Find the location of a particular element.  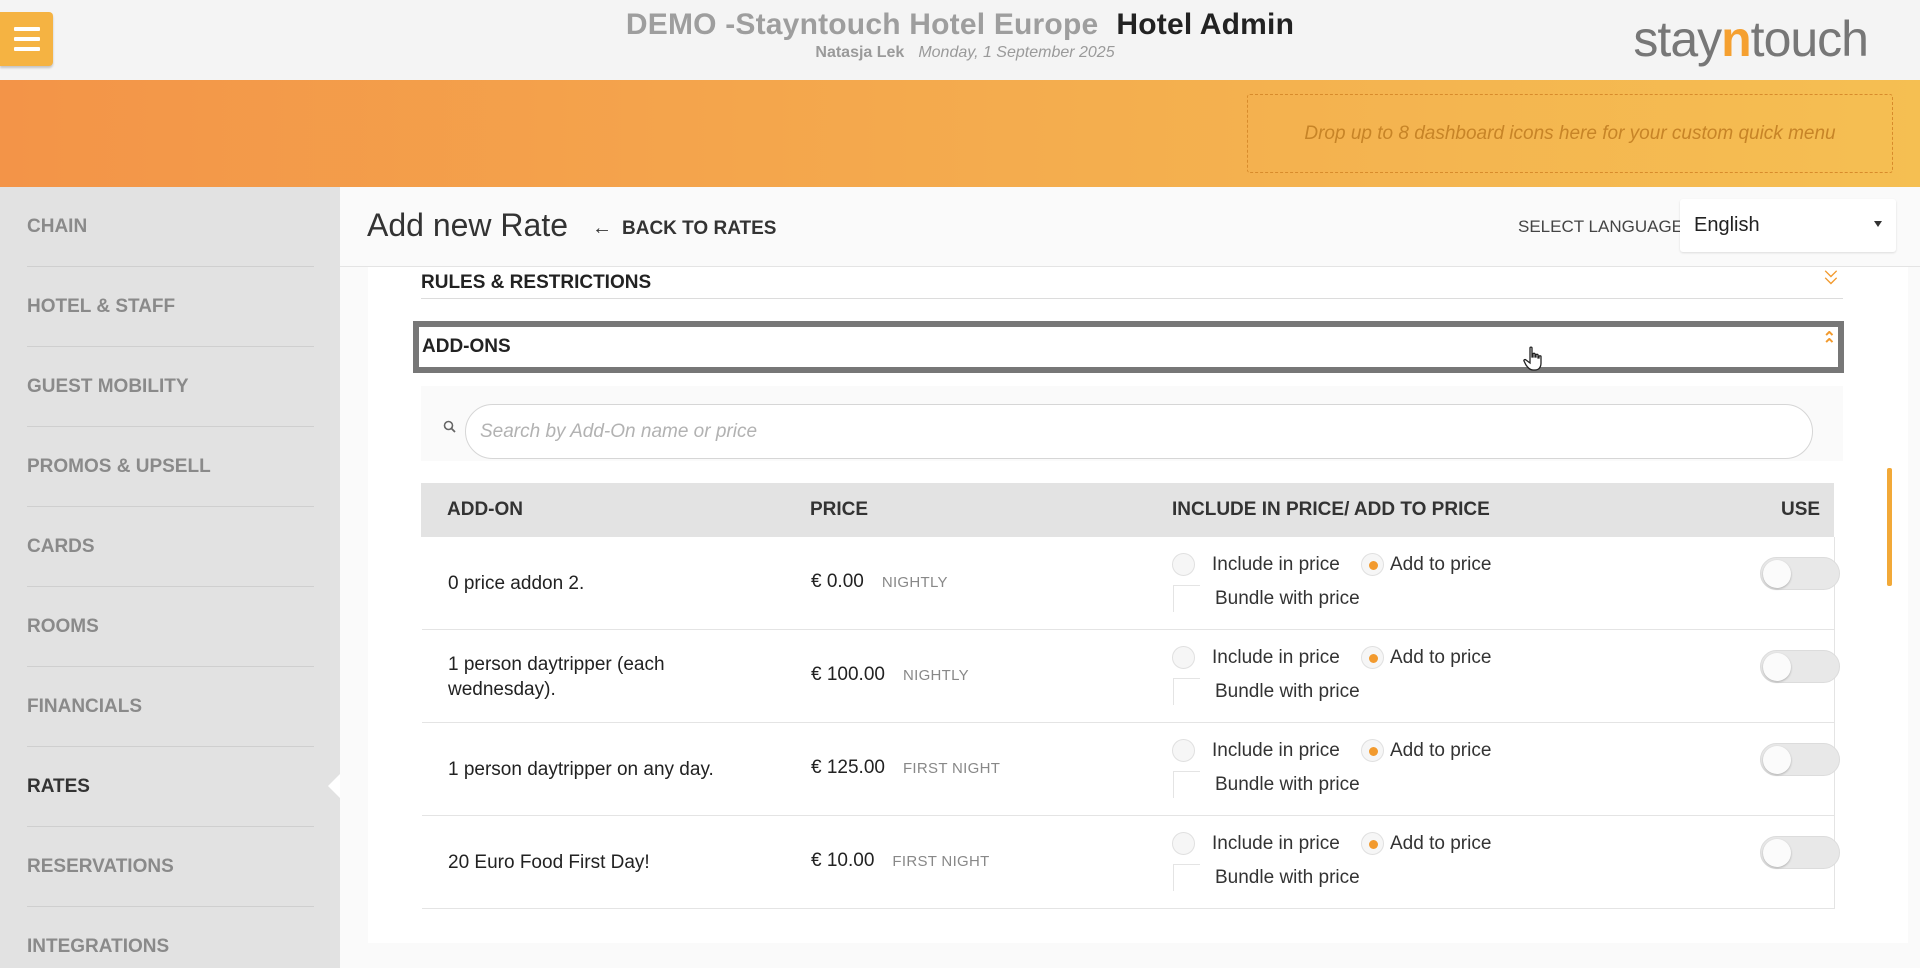

sidebar-item-label: FINANCIALS is located at coordinates (85, 706).